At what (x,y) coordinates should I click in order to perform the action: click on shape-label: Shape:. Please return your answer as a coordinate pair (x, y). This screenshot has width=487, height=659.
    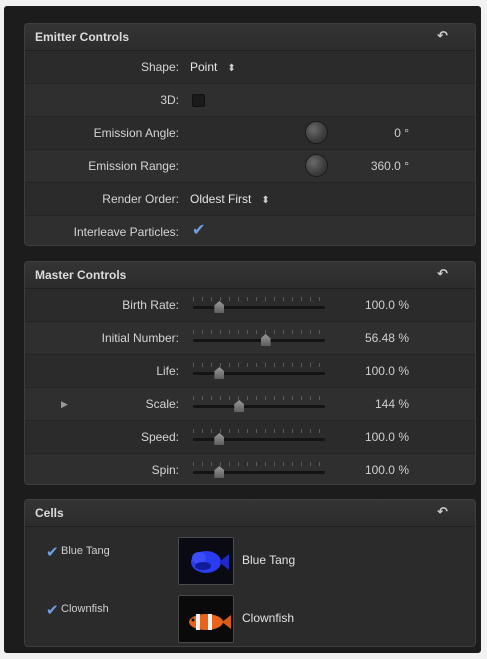
    Looking at the image, I should click on (159, 67).